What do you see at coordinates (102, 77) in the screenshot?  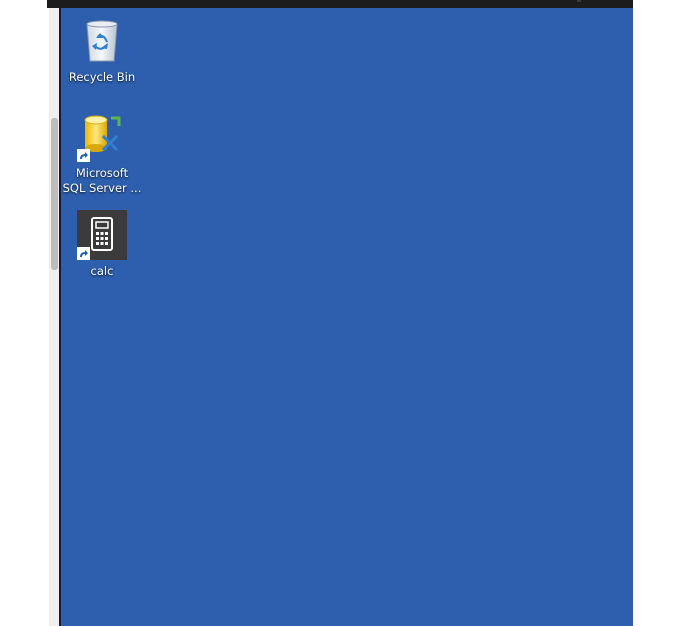 I see `desktop-icon-label: Recycle Bin` at bounding box center [102, 77].